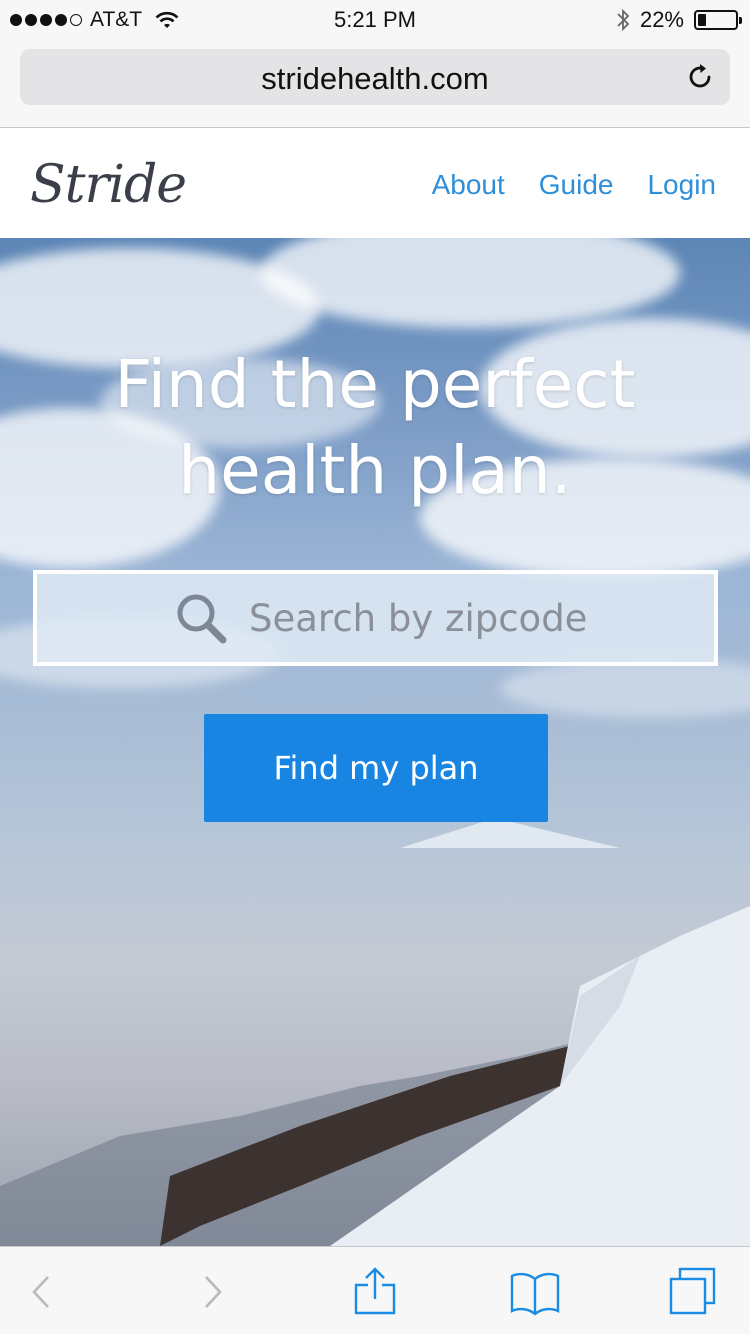 The image size is (750, 1334). What do you see at coordinates (702, 20) in the screenshot?
I see `battery-fill` at bounding box center [702, 20].